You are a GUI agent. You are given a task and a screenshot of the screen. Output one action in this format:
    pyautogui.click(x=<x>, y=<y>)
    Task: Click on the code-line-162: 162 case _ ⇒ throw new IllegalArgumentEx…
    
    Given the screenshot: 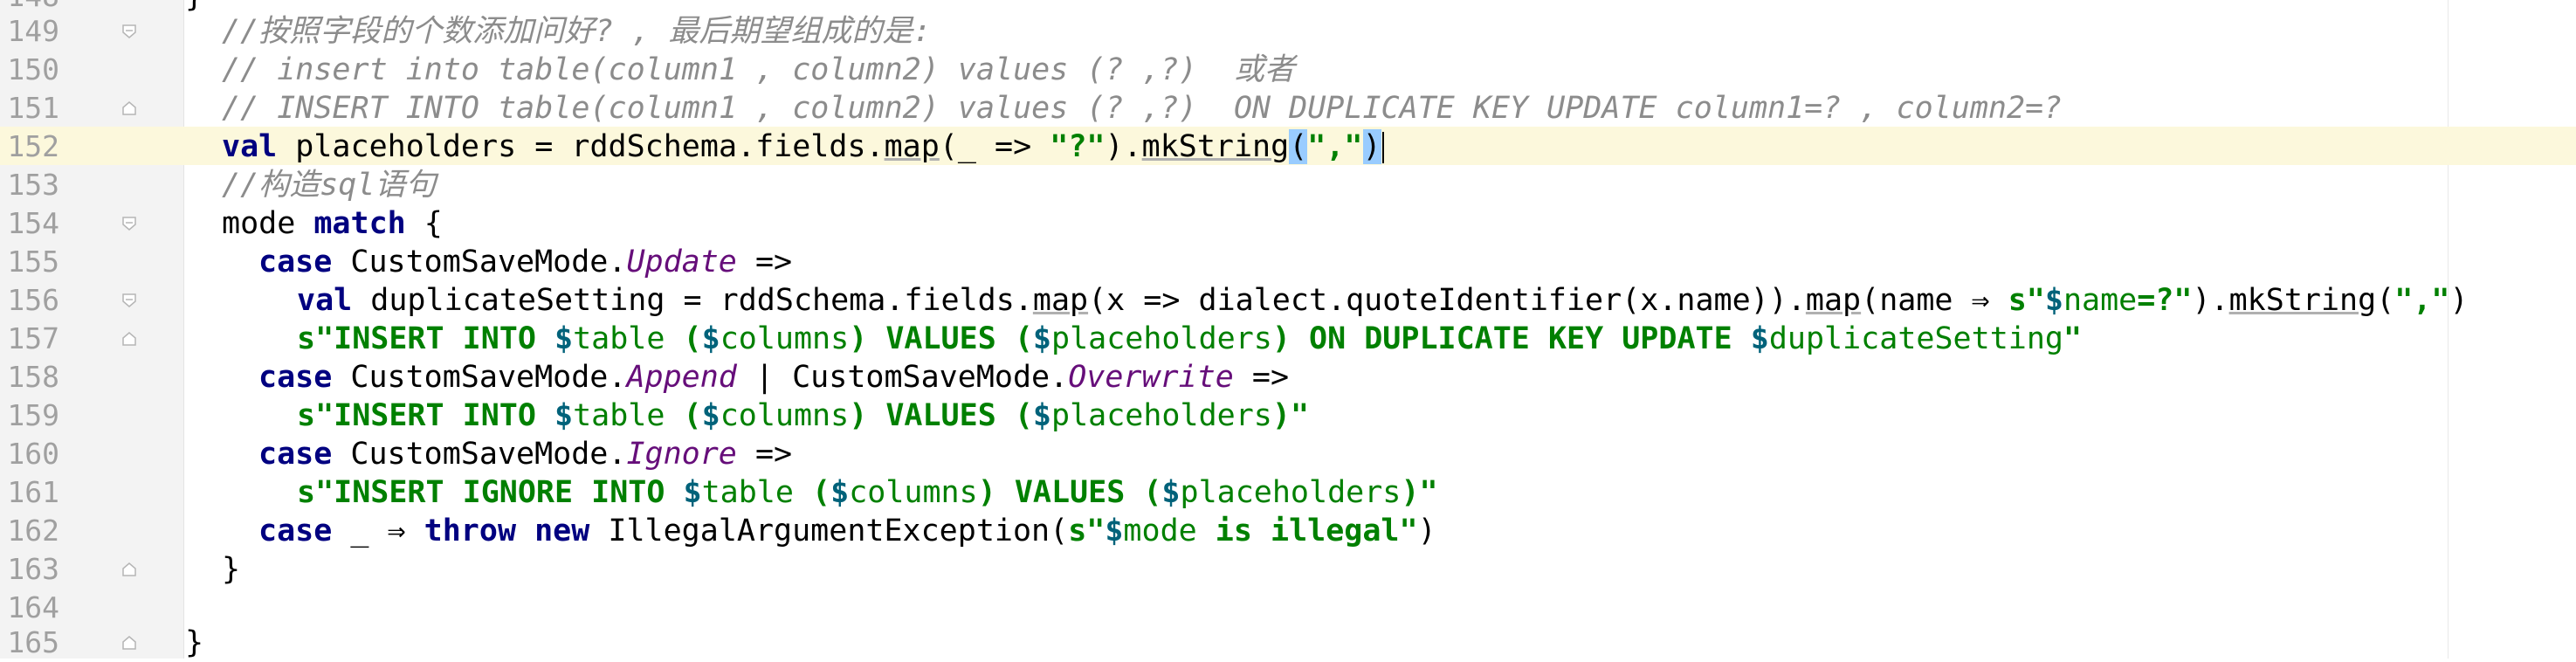 What is the action you would take?
    pyautogui.click(x=1288, y=531)
    